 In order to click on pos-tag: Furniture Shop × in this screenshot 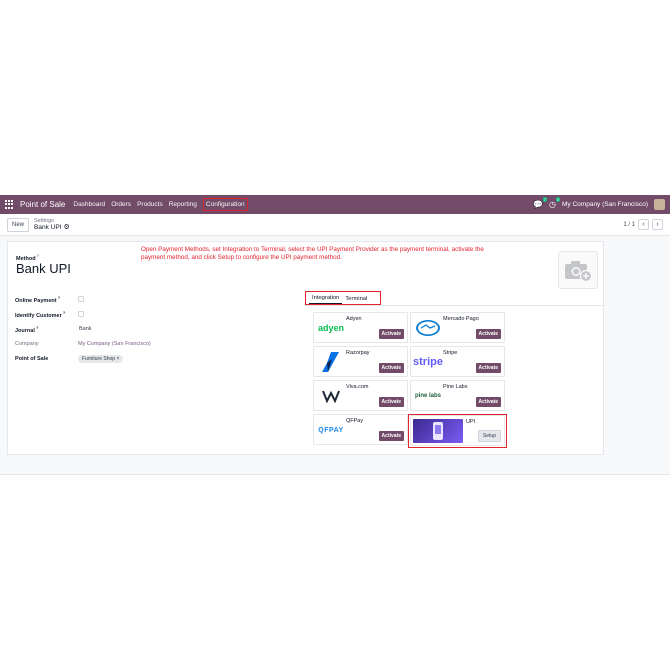, I will do `click(101, 359)`.